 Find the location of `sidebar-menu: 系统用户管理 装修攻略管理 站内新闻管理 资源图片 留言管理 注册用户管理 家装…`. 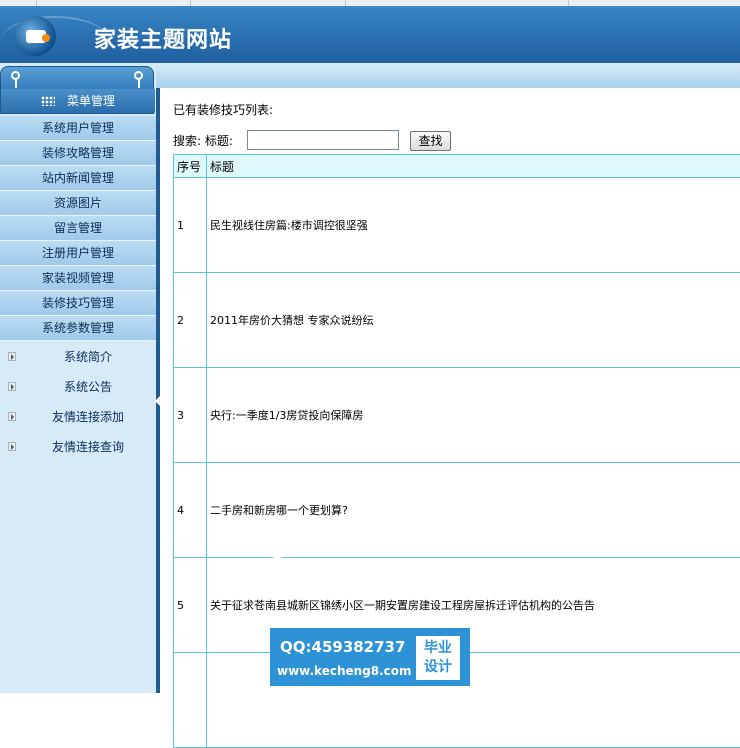

sidebar-menu: 系统用户管理 装修攻略管理 站内新闻管理 资源图片 留言管理 注册用户管理 家装… is located at coordinates (78, 228).